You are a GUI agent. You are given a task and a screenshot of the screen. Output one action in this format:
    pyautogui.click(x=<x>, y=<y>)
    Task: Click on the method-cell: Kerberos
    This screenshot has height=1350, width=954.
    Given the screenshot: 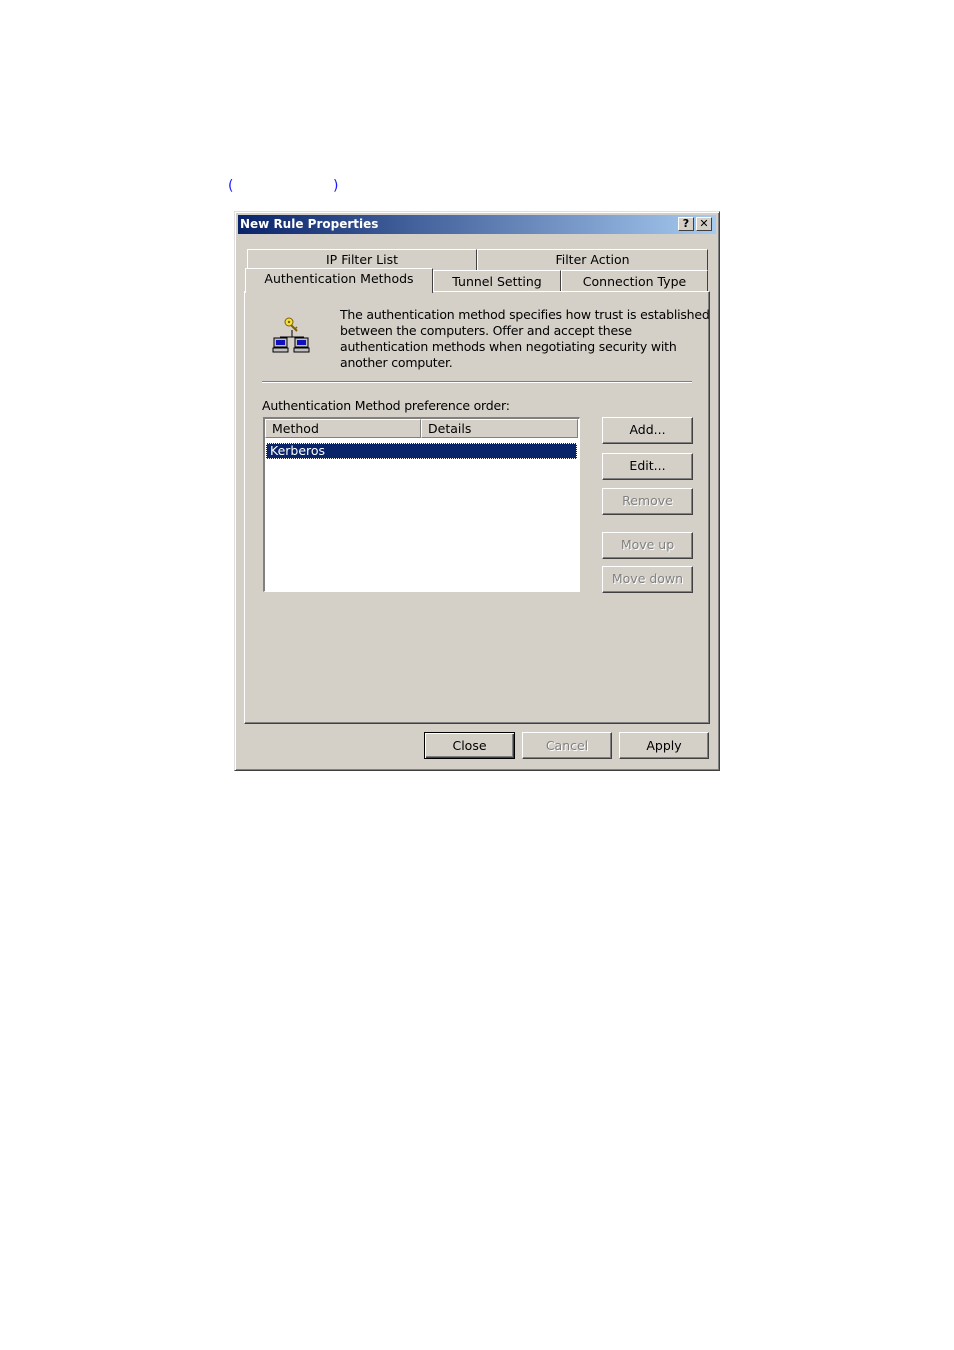 What is the action you would take?
    pyautogui.click(x=298, y=450)
    